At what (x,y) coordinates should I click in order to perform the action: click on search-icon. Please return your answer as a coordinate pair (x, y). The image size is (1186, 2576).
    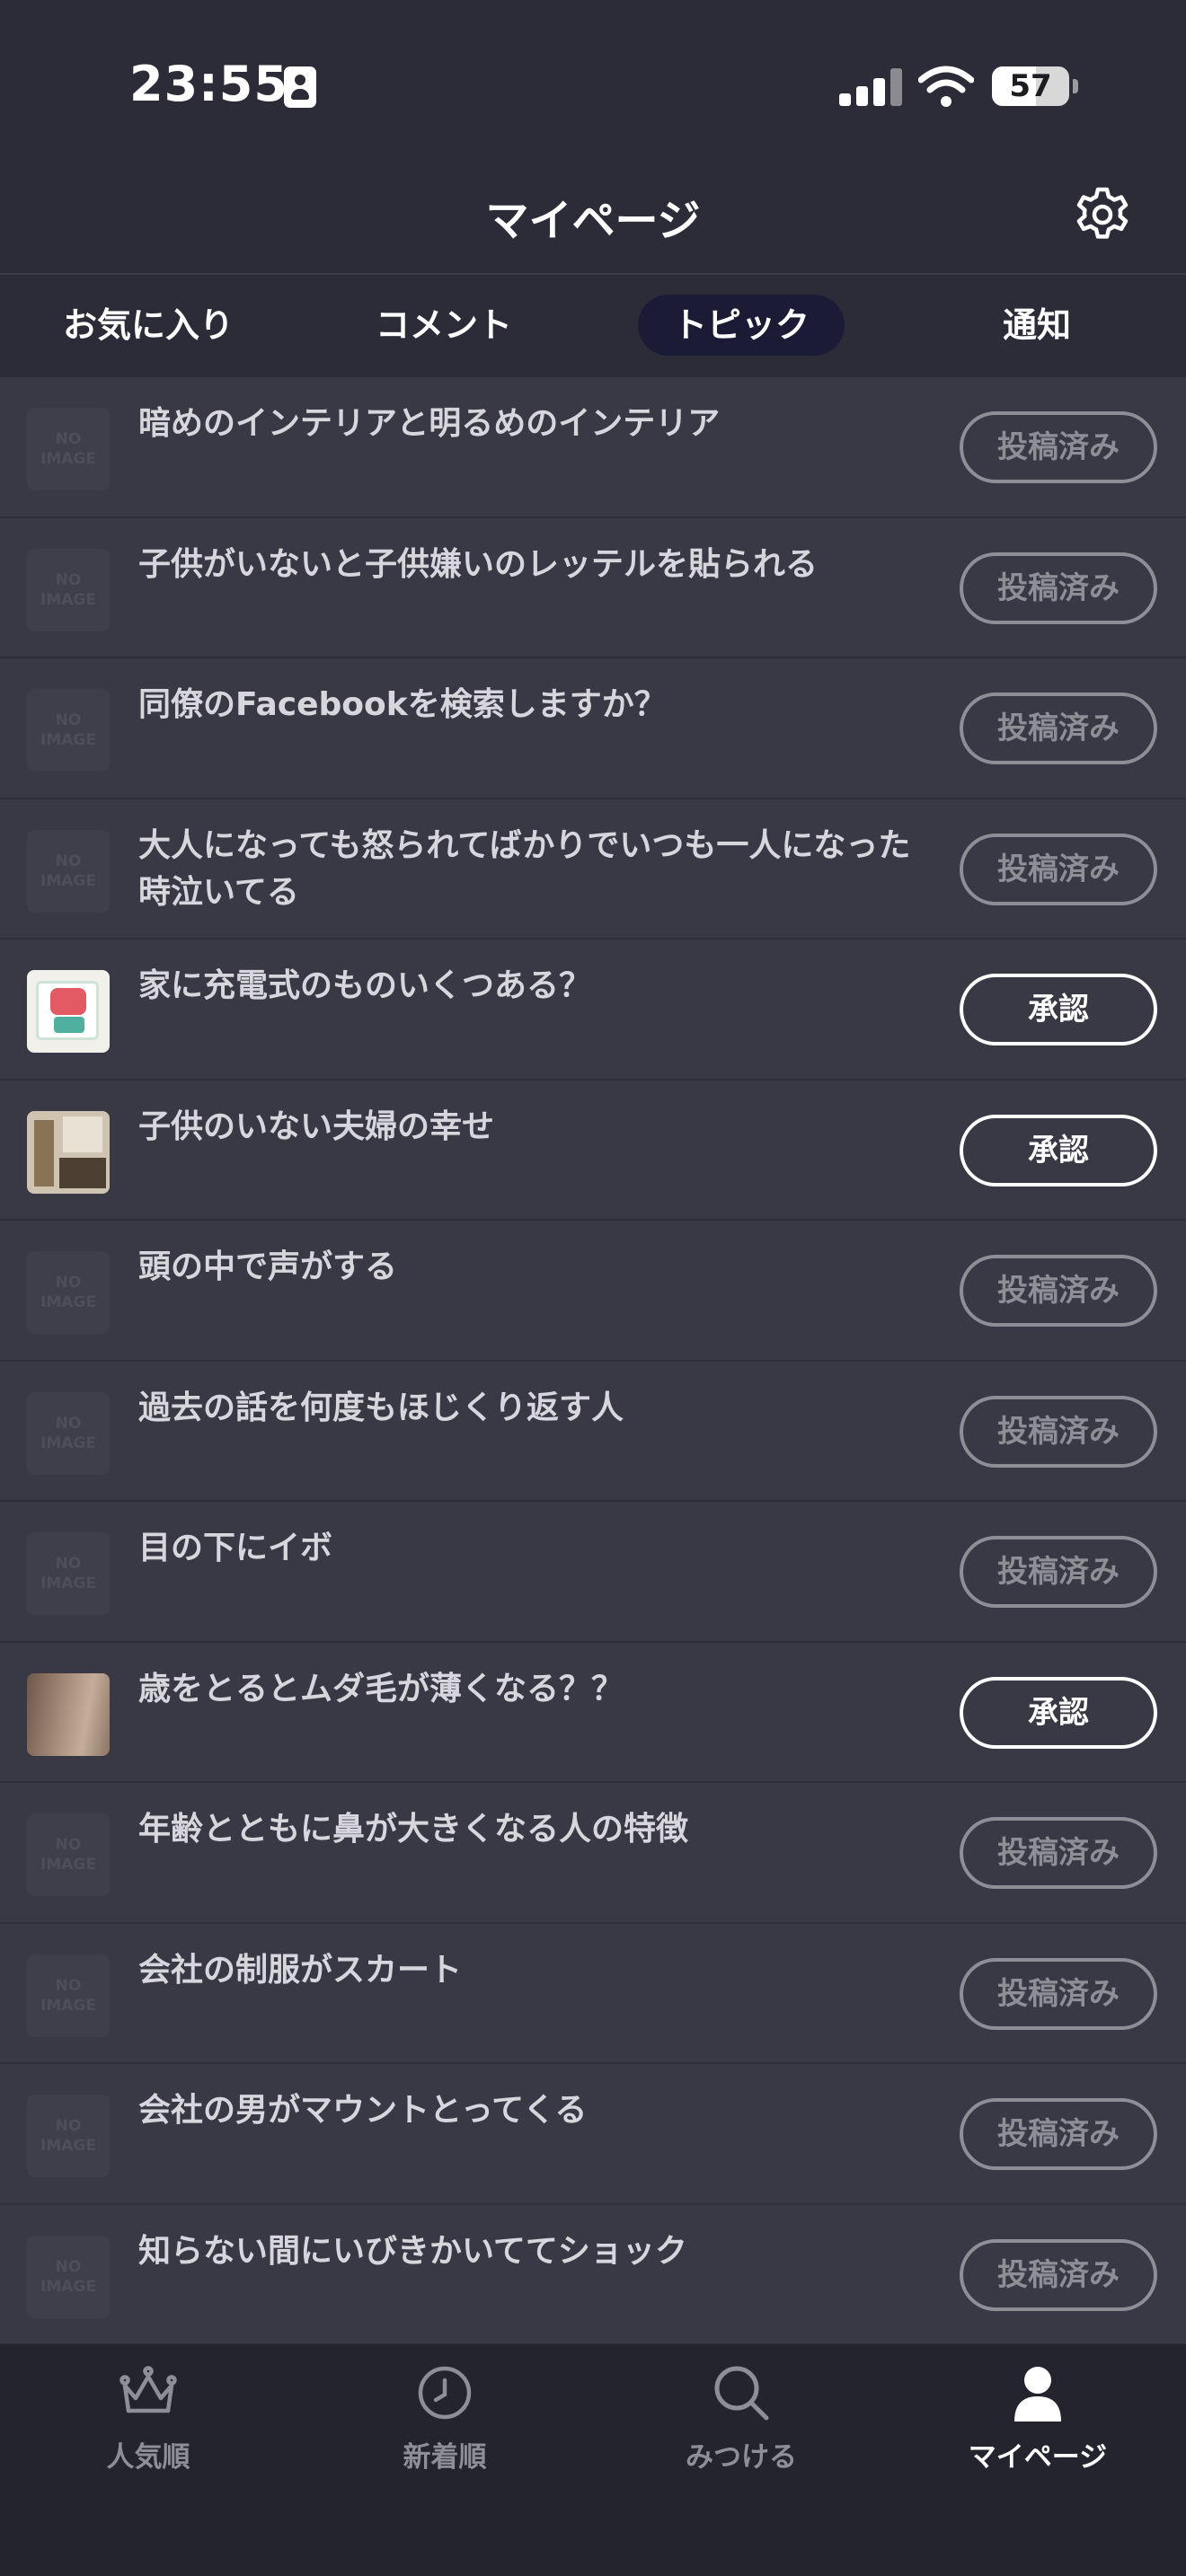
    Looking at the image, I should click on (741, 2393).